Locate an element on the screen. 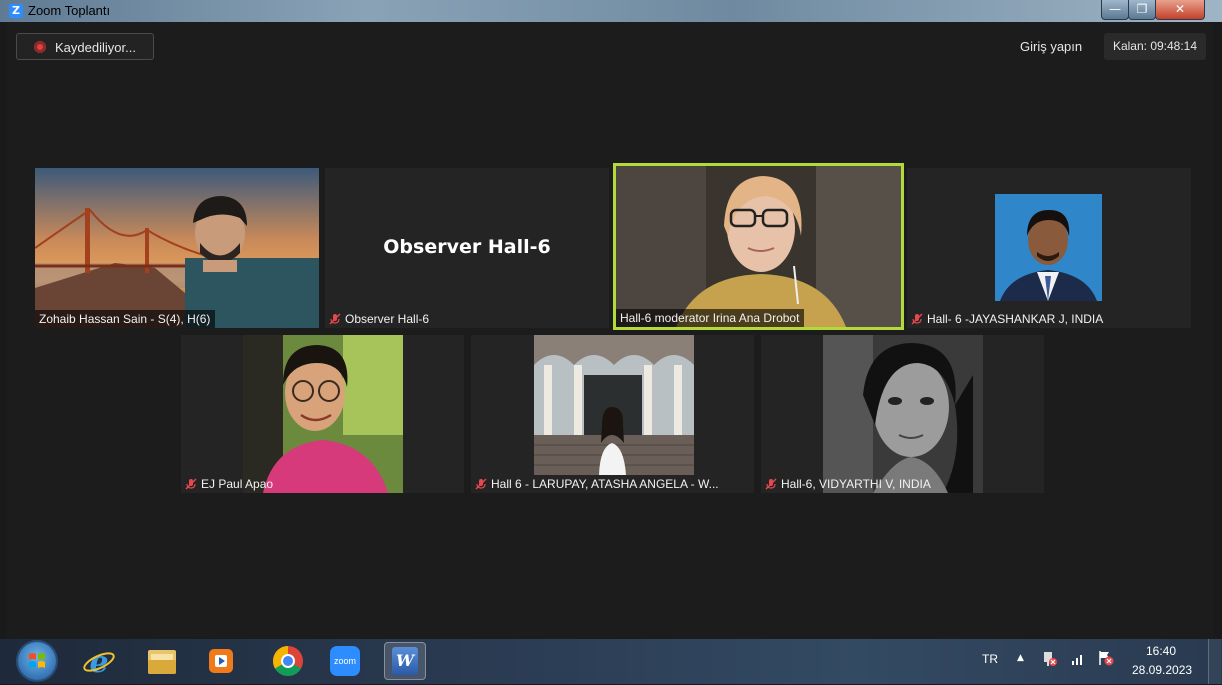 The height and width of the screenshot is (685, 1222). network-icon is located at coordinates (1050, 659).